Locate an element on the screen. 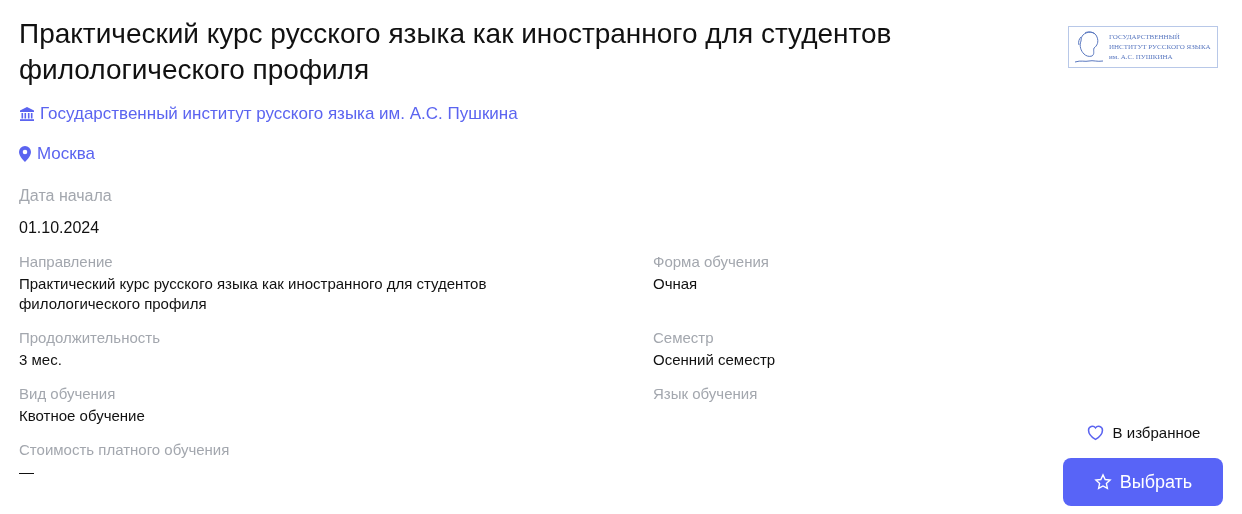  field-label: Семестр is located at coordinates (683, 338).